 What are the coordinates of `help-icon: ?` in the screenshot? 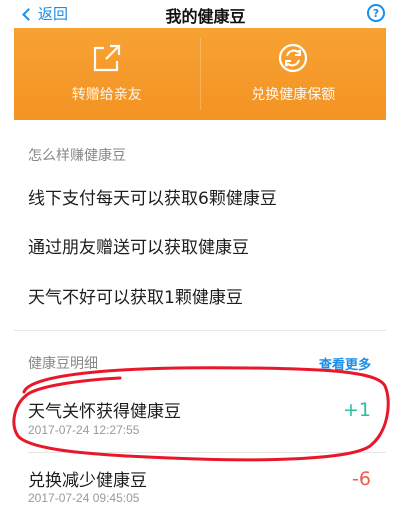 It's located at (376, 13).